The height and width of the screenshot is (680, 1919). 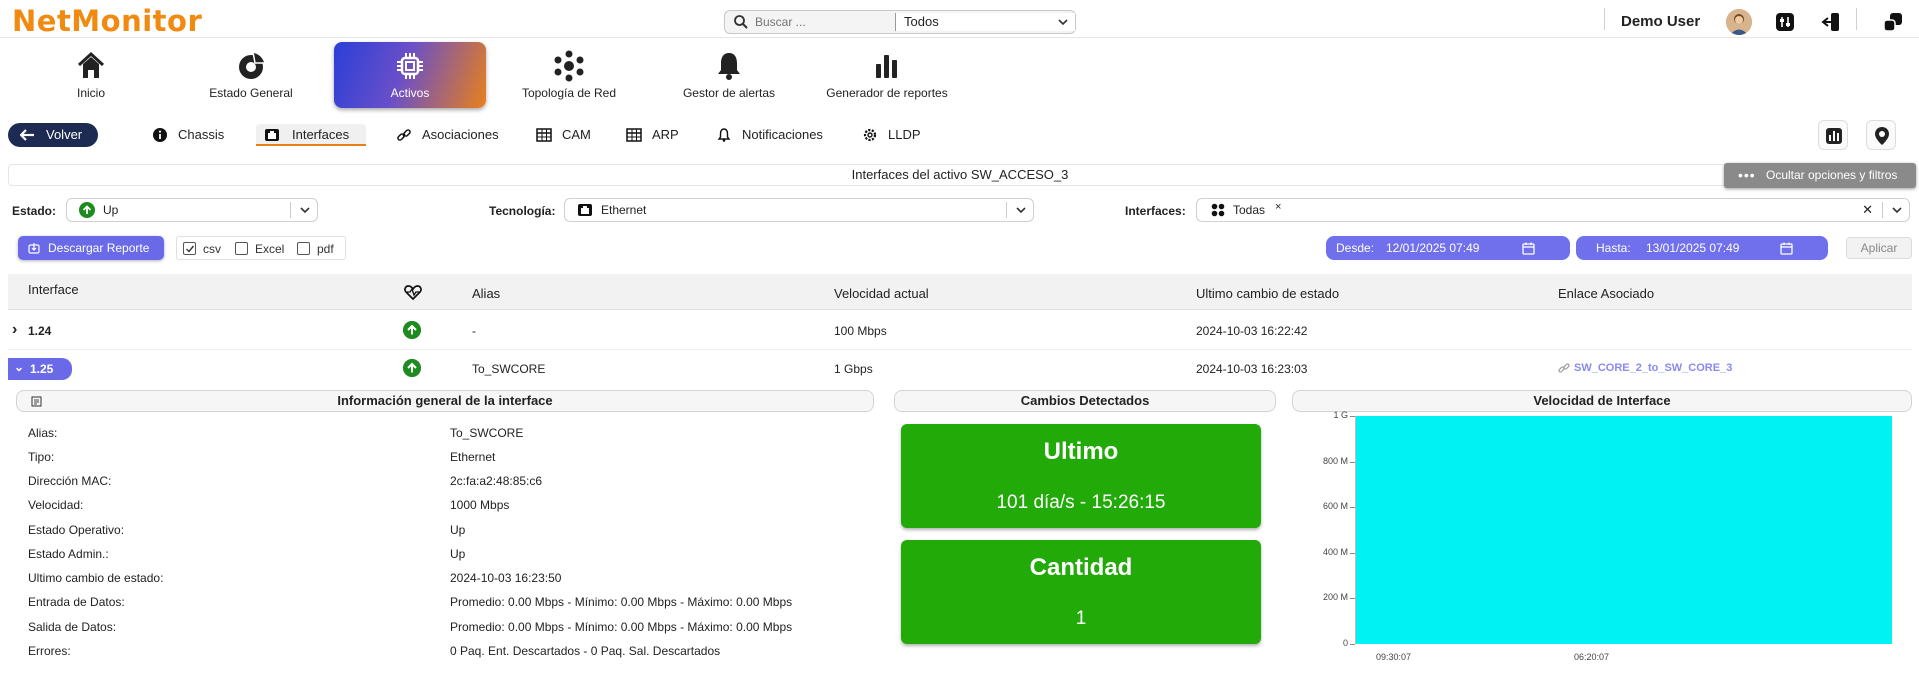 What do you see at coordinates (860, 331) in the screenshot?
I see `cell-speed: 100 Mbps` at bounding box center [860, 331].